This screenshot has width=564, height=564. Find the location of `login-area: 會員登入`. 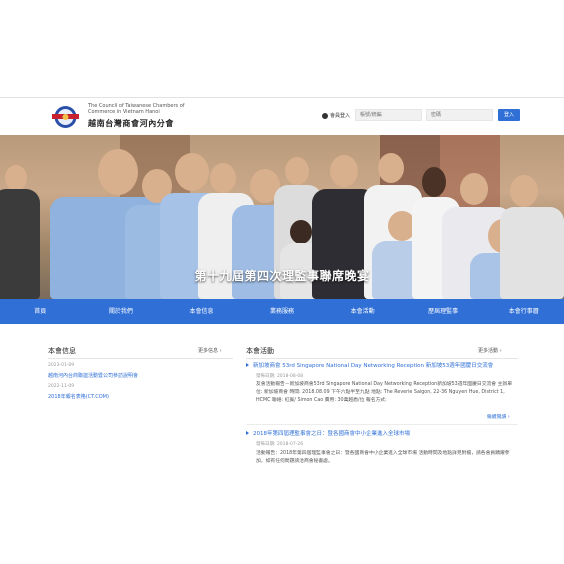

login-area: 會員登入 is located at coordinates (336, 115).